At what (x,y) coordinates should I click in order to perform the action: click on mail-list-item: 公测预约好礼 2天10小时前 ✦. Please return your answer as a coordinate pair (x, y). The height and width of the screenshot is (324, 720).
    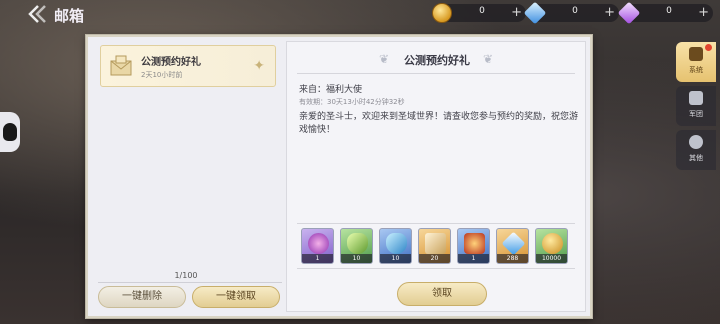
    Looking at the image, I should click on (188, 66).